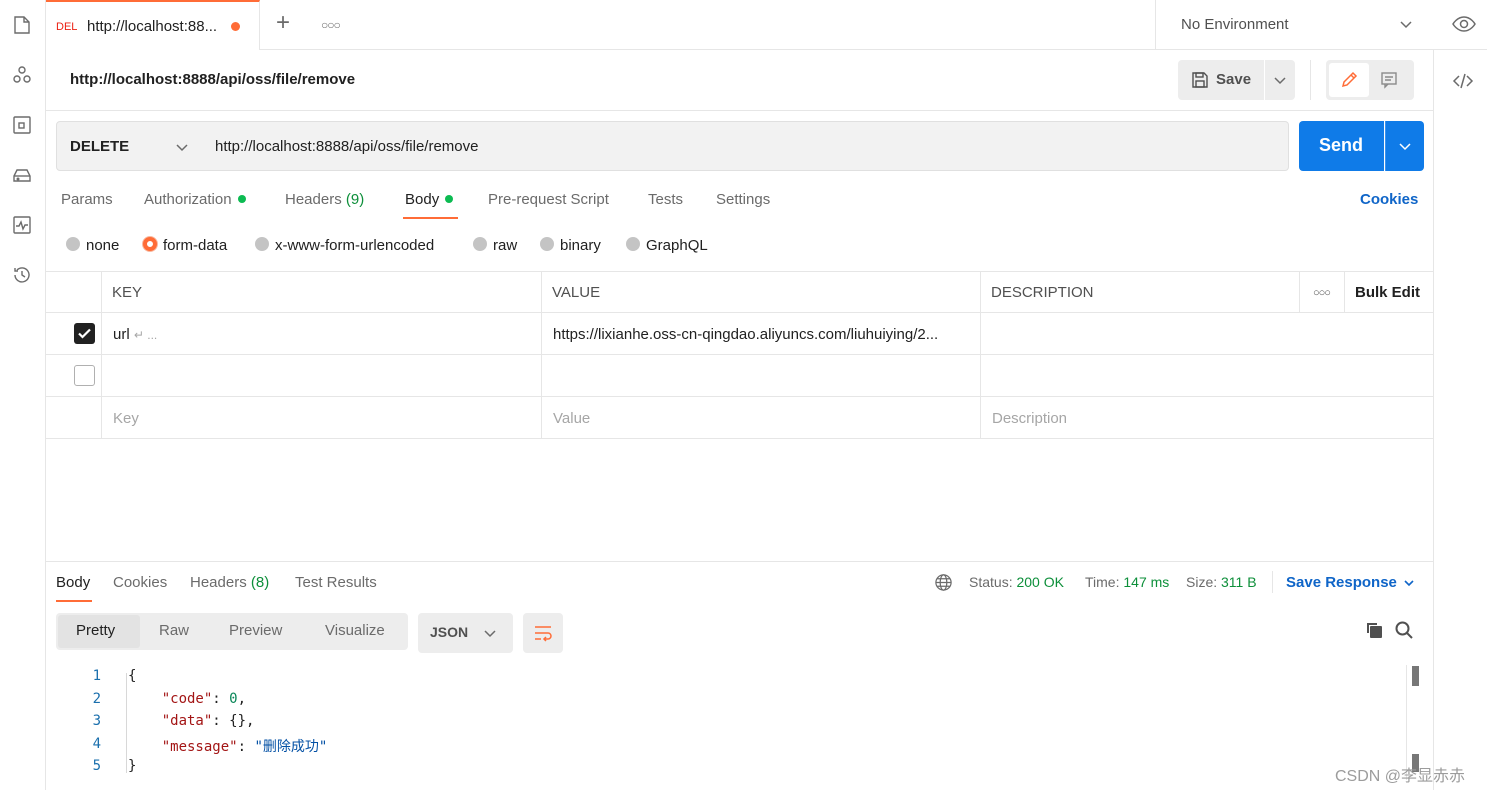 The width and height of the screenshot is (1487, 790). I want to click on table-row-new: Key Value Description, so click(739, 418).